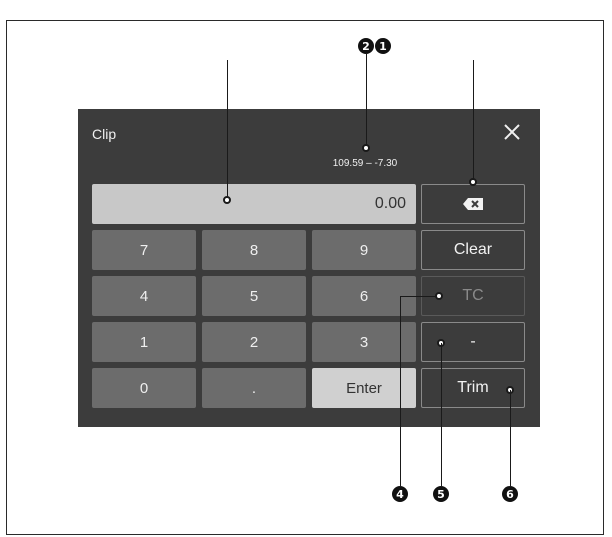 The width and height of the screenshot is (612, 537). Describe the element at coordinates (473, 121) in the screenshot. I see `callout-line-backspace` at that location.